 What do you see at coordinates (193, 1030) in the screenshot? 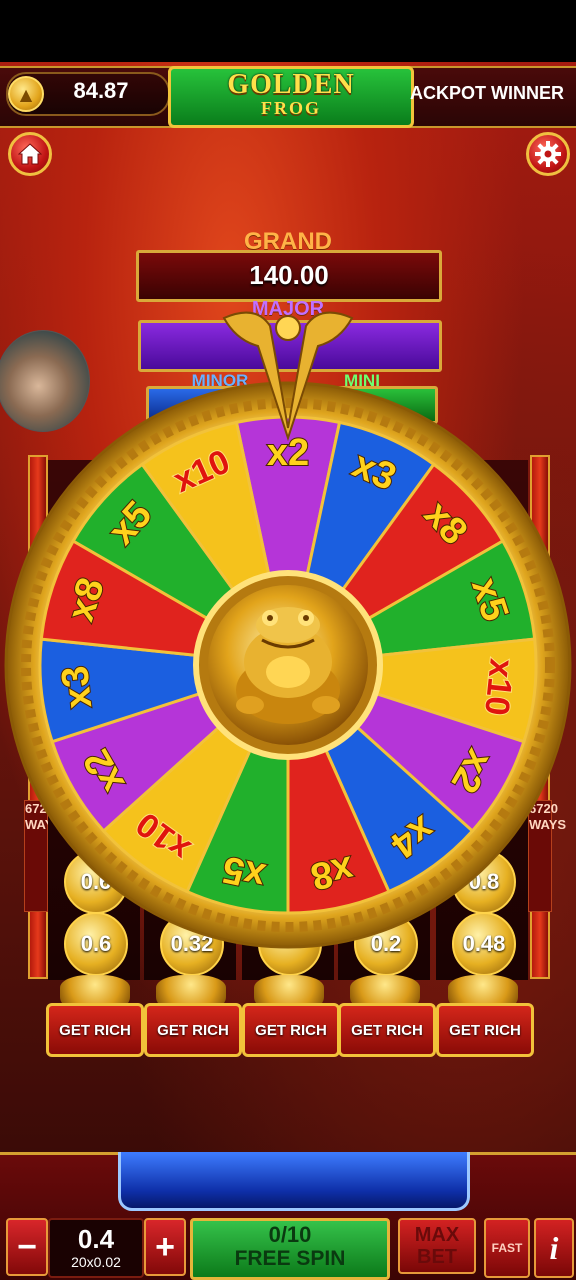
I see `get-rich-2: GET RICH` at bounding box center [193, 1030].